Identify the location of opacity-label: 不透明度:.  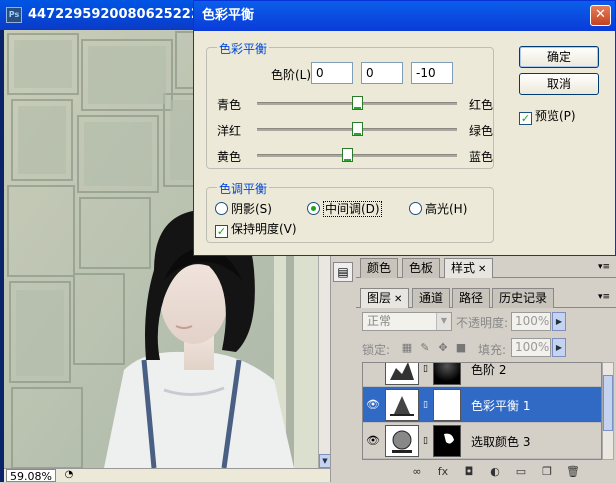
(482, 323).